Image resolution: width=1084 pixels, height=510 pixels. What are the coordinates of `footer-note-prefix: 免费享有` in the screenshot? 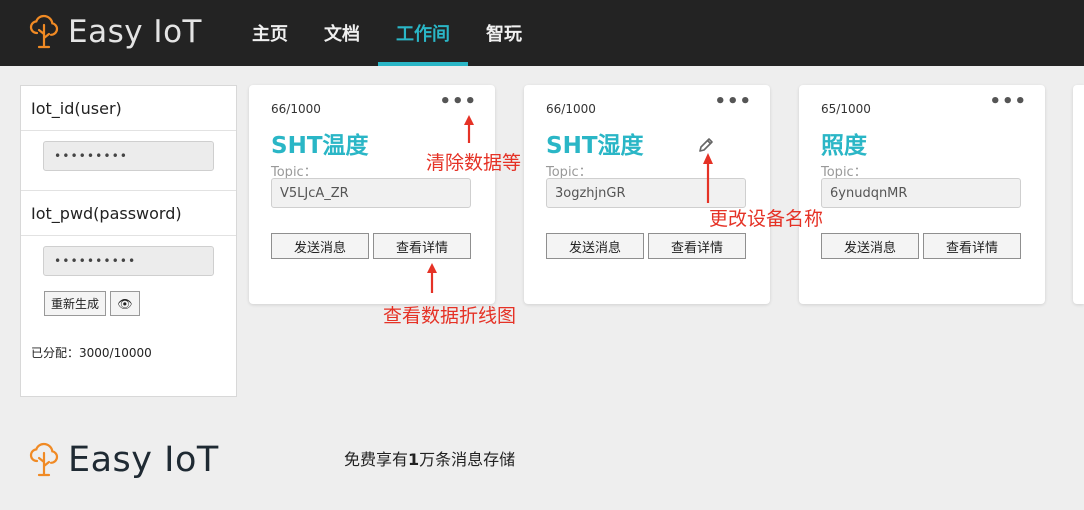 It's located at (376, 459).